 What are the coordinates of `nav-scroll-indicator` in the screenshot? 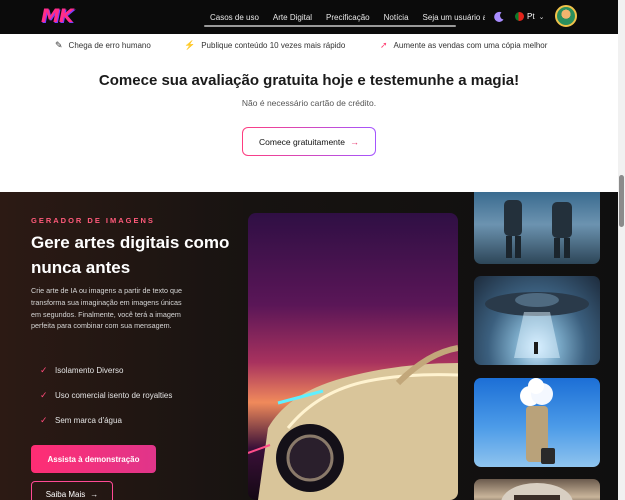 It's located at (330, 26).